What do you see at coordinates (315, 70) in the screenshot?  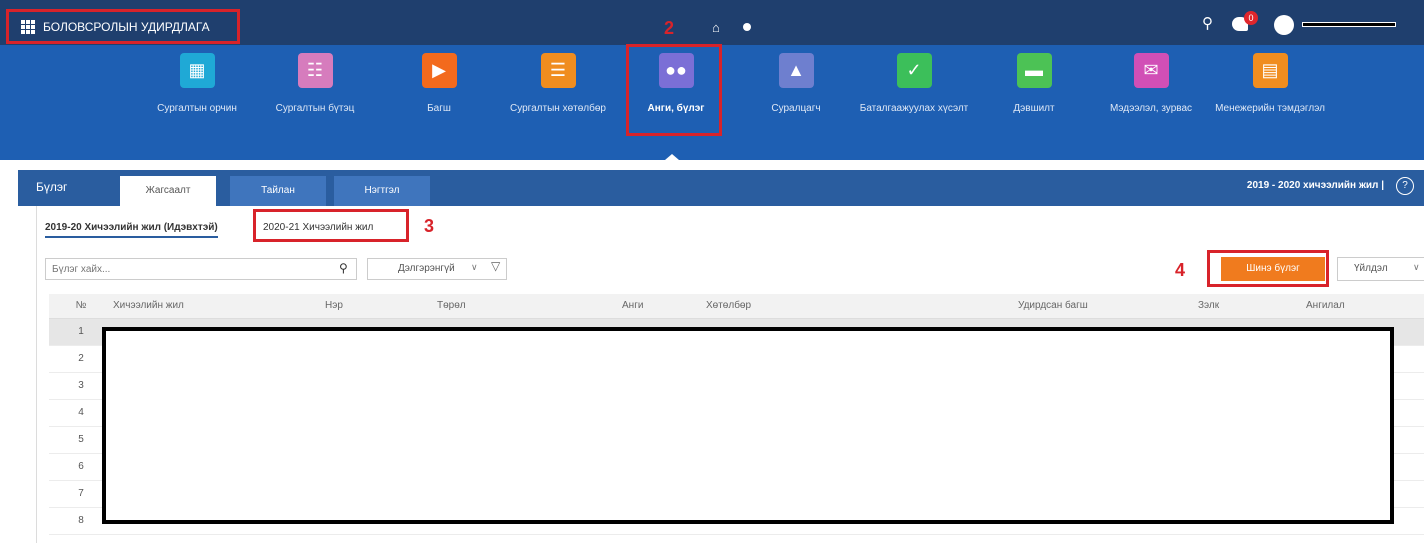 I see `org-chart-icon: ☷` at bounding box center [315, 70].